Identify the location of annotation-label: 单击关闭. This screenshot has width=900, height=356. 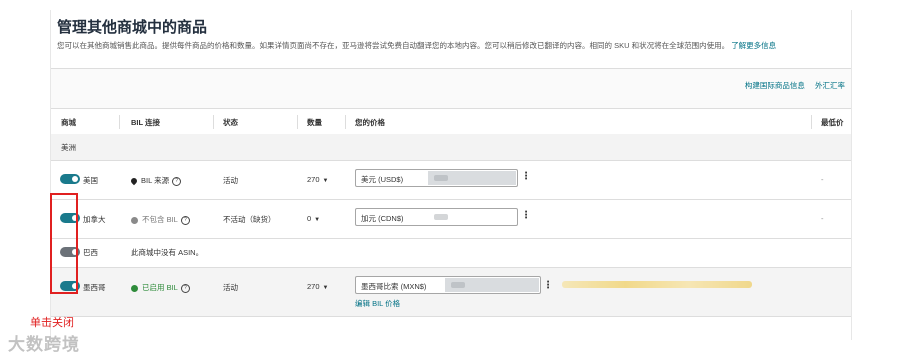
(52, 323).